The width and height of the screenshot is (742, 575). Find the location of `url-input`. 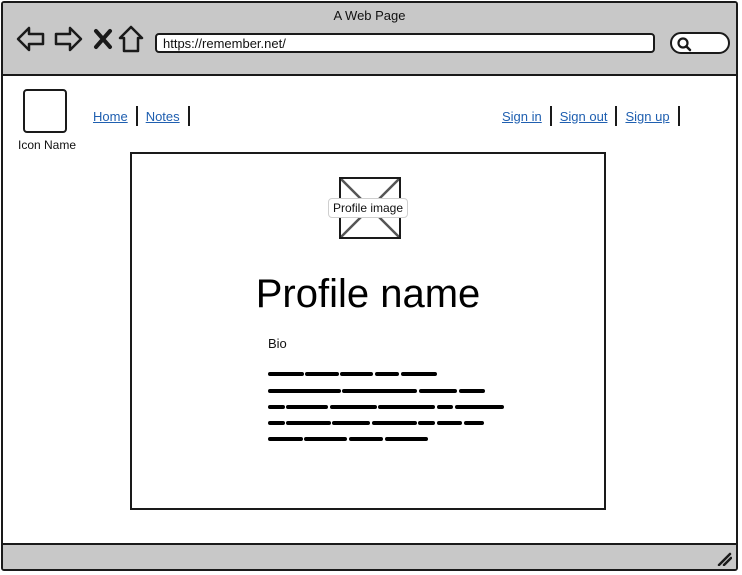

url-input is located at coordinates (405, 43).